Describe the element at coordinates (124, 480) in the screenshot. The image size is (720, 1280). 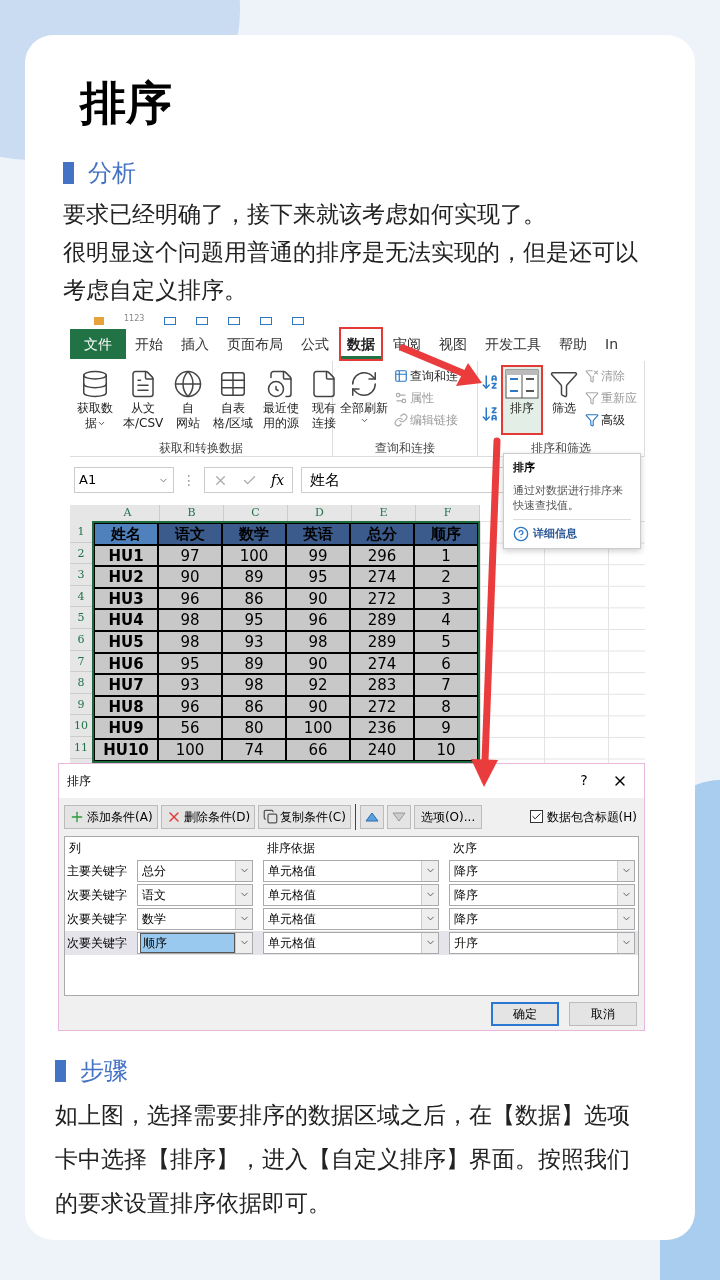
I see `name-box: A1` at that location.